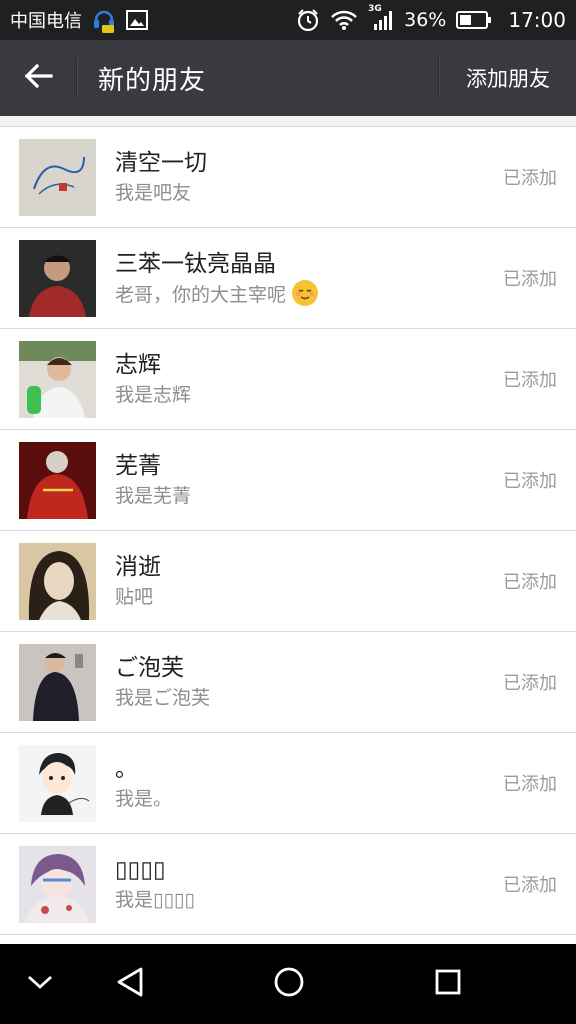  I want to click on friend-name: 志辉, so click(138, 365).